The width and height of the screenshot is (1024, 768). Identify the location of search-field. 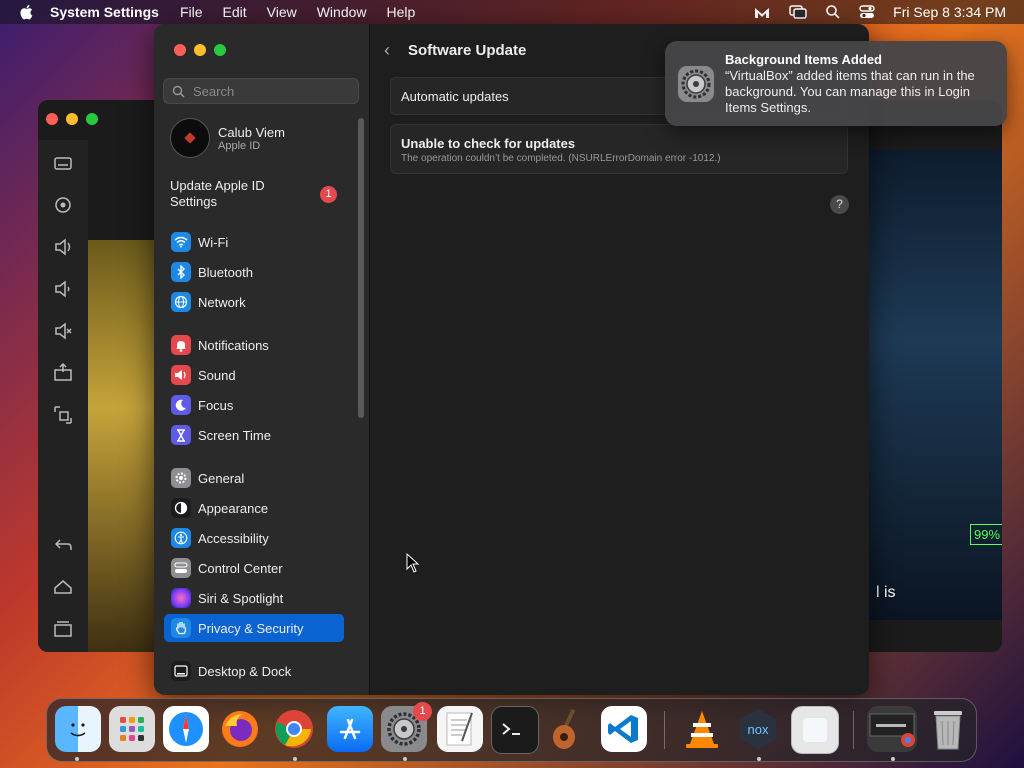
(261, 91).